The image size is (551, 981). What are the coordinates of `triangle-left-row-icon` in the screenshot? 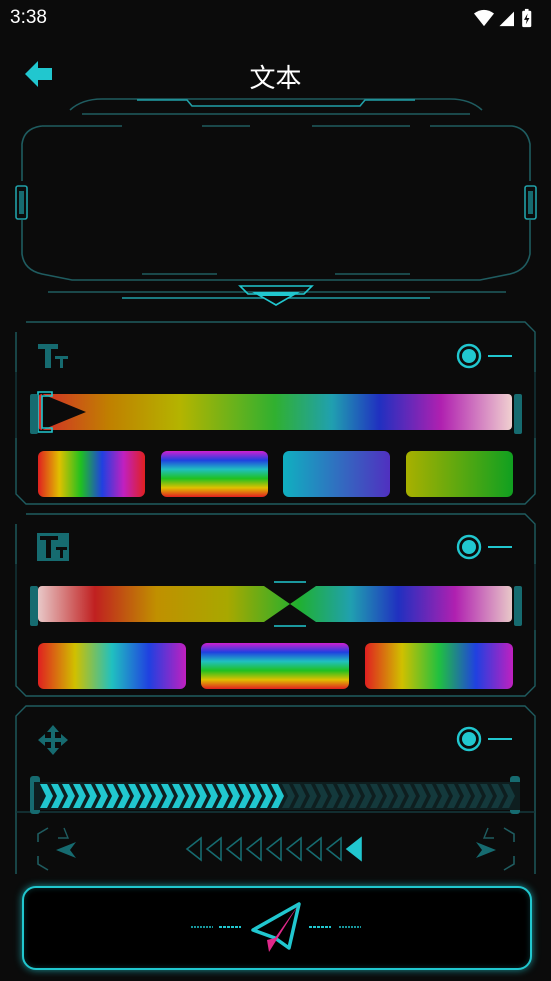 It's located at (273, 849).